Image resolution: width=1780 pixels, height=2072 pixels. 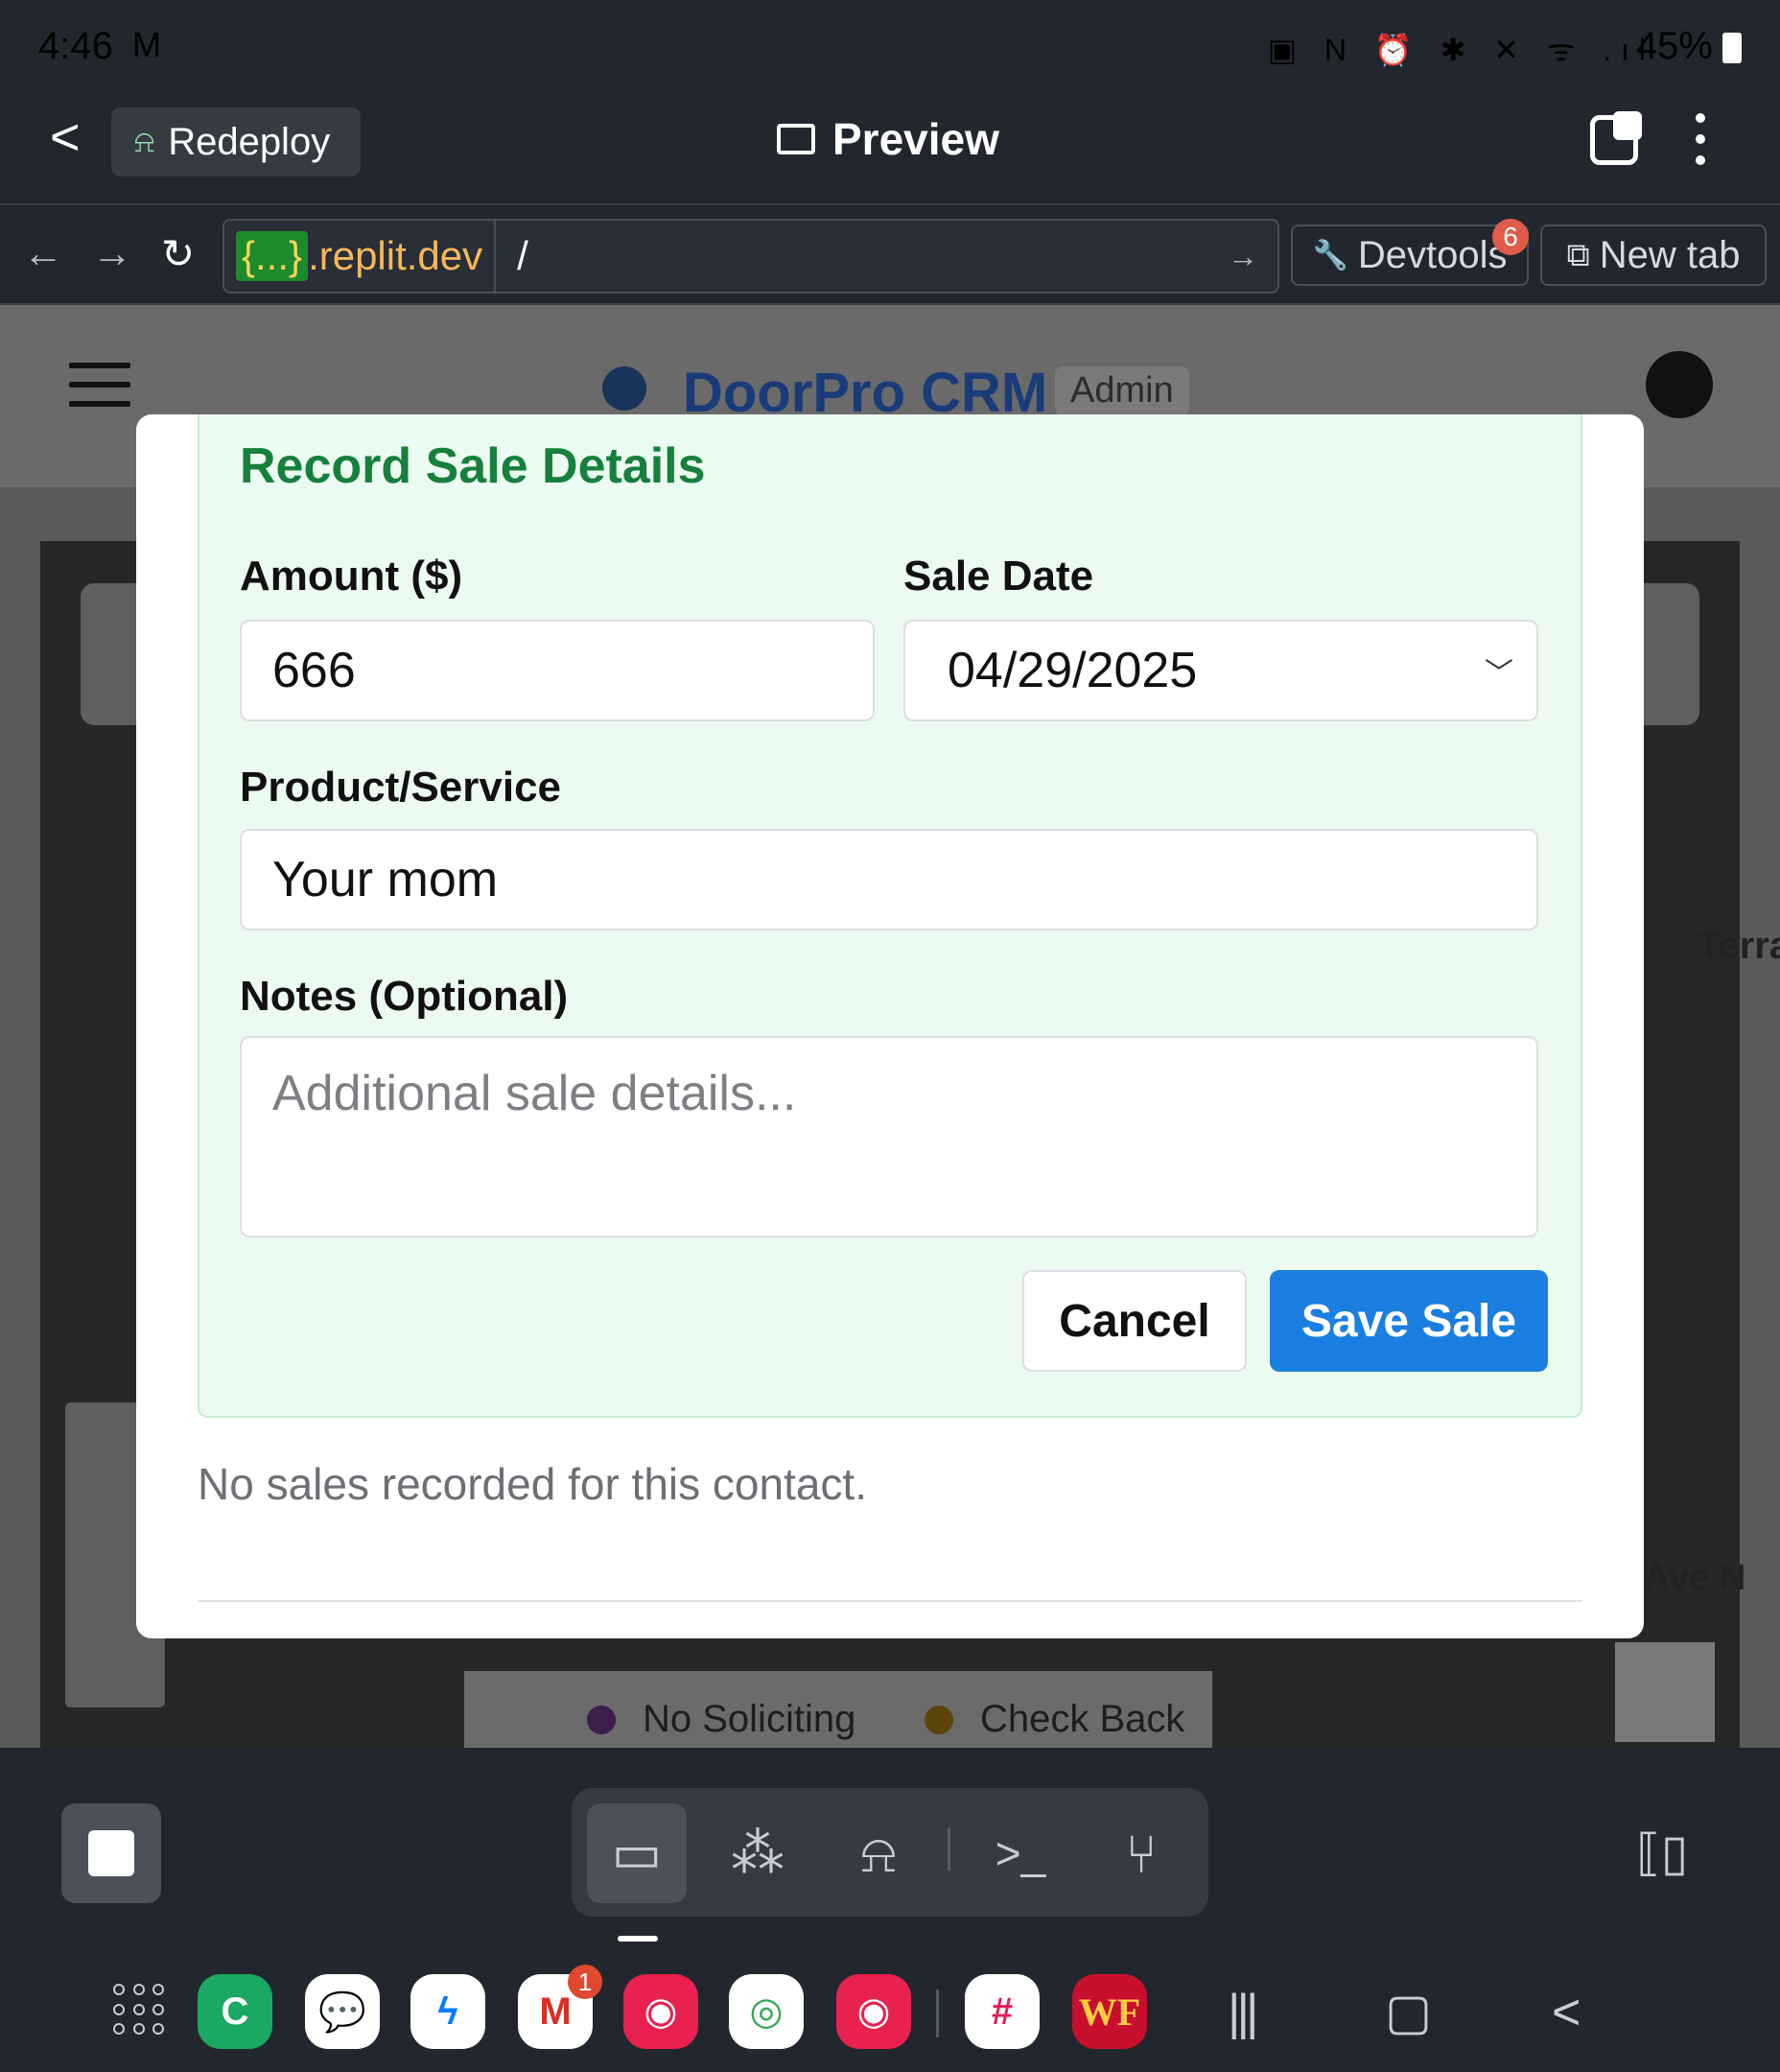 I want to click on external-link-icon: ⧉, so click(x=1578, y=254).